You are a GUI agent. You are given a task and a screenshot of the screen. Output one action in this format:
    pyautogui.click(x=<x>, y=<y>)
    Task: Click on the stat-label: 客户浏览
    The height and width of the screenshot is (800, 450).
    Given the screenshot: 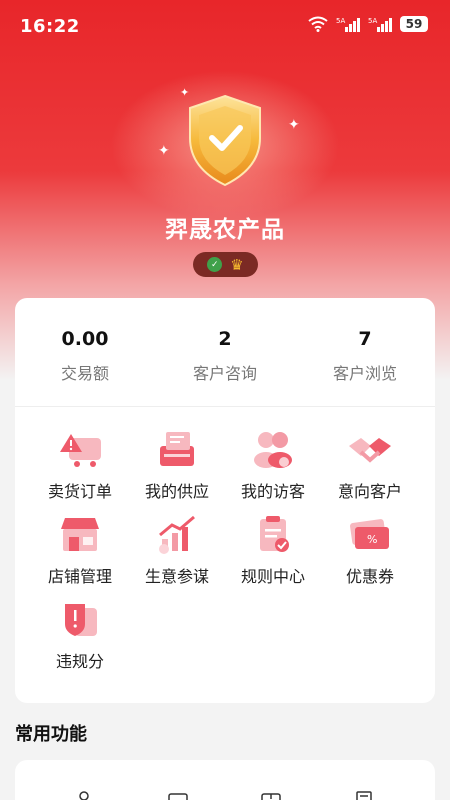 What is the action you would take?
    pyautogui.click(x=364, y=373)
    